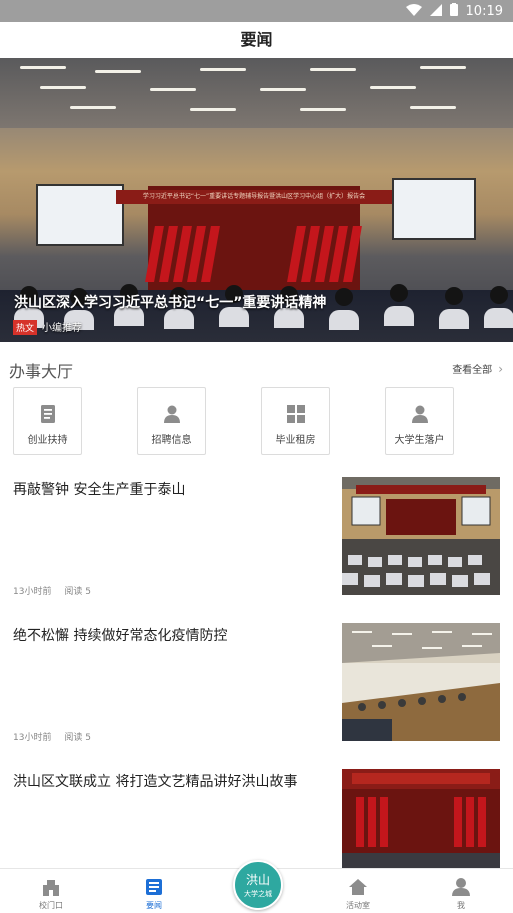 The width and height of the screenshot is (513, 913). Describe the element at coordinates (413, 11) in the screenshot. I see `wifi-icon` at that location.